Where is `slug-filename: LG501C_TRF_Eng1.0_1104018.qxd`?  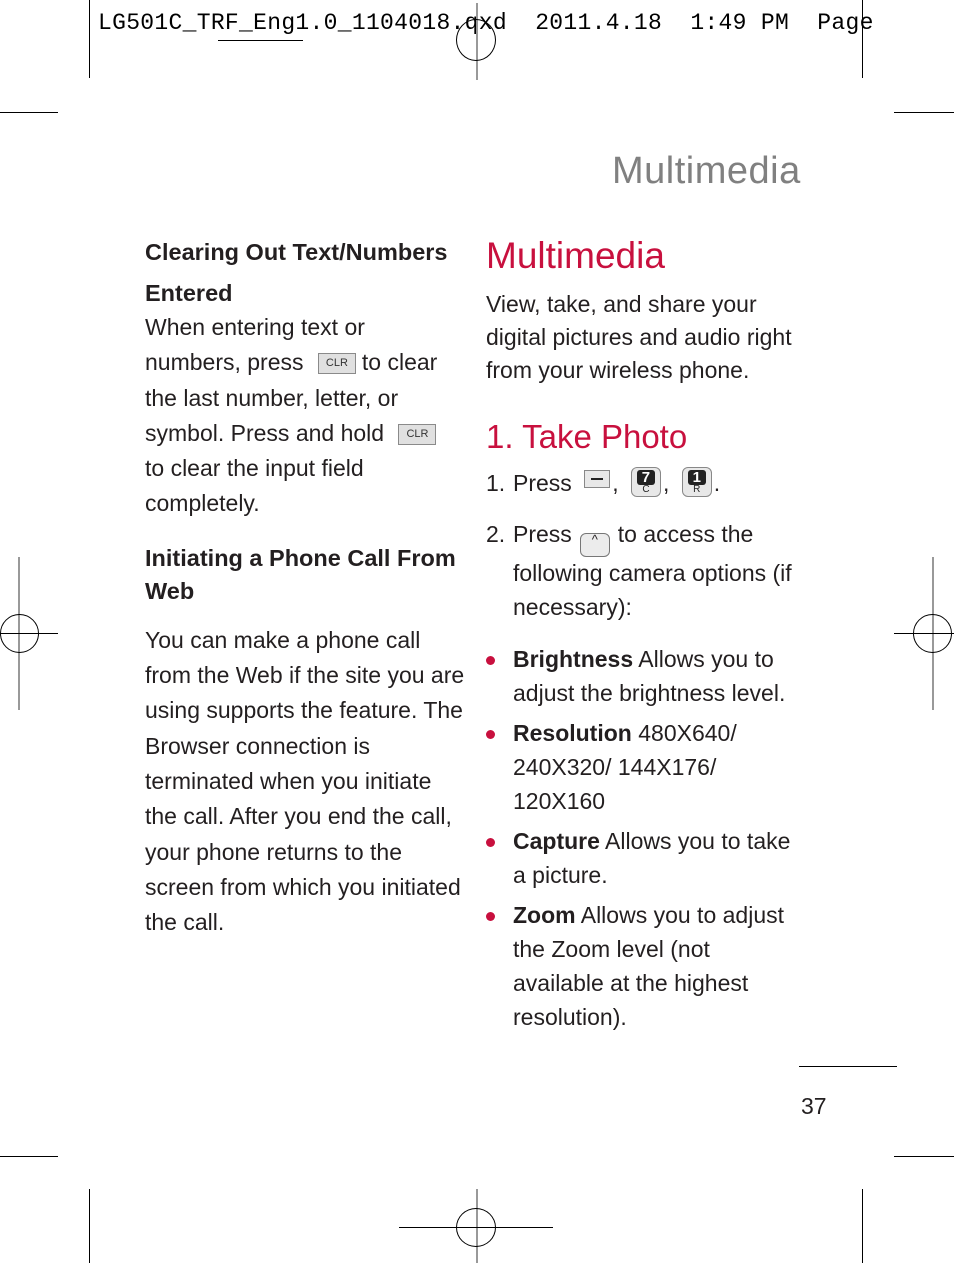
slug-filename: LG501C_TRF_Eng1.0_1104018.qxd is located at coordinates (302, 23).